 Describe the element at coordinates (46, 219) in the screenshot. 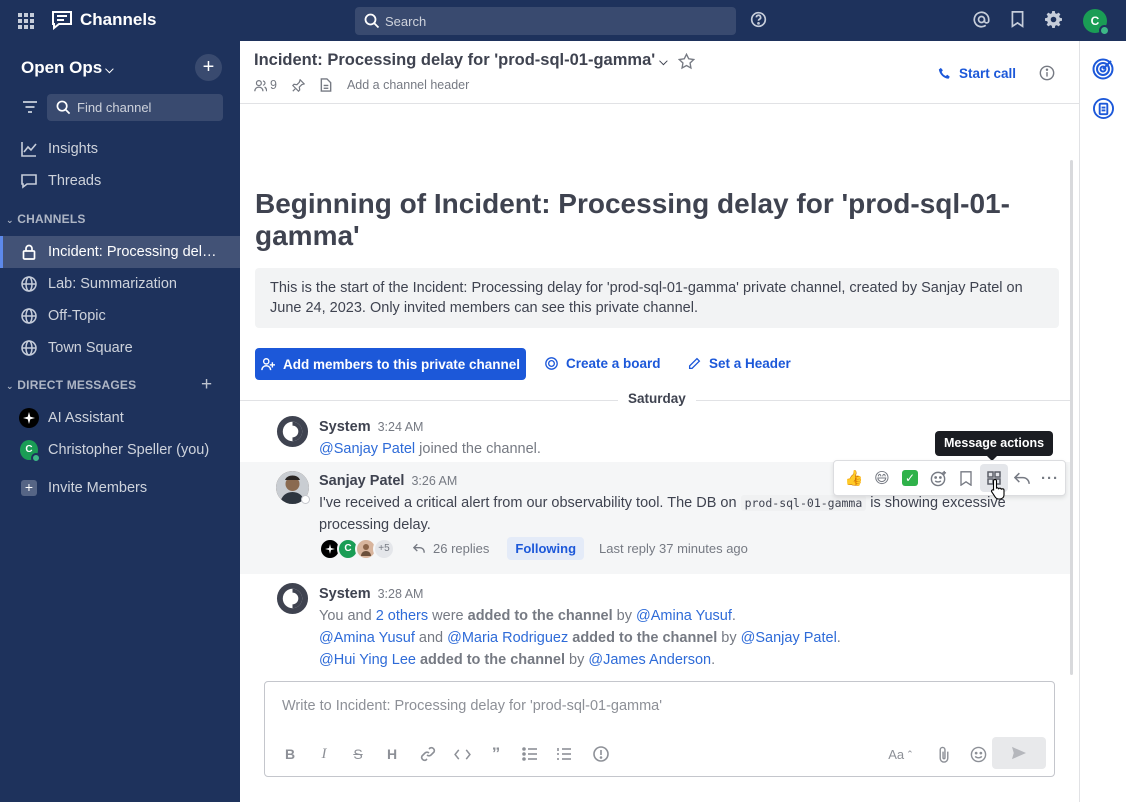

I see `channels-section-header: ⌄ CHANNELS` at that location.